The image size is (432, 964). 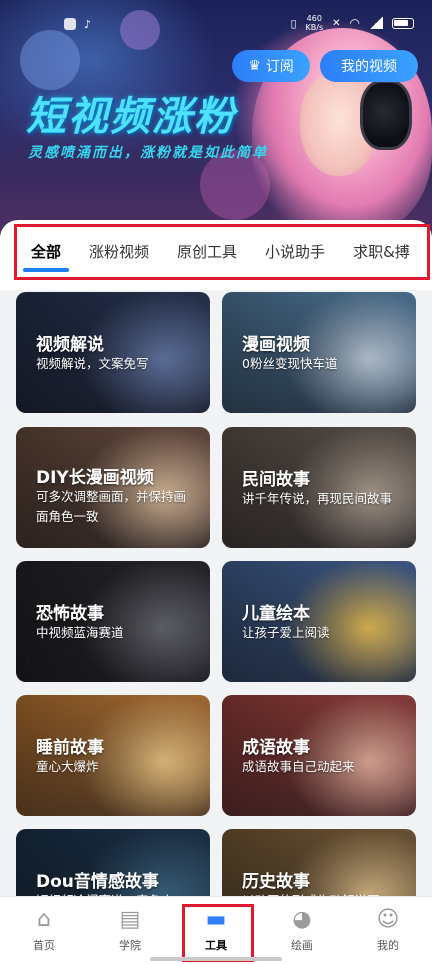 I want to click on tool-card: DIY长漫画视频 可多次调整画面，并保持画面角色一致, so click(x=113, y=487).